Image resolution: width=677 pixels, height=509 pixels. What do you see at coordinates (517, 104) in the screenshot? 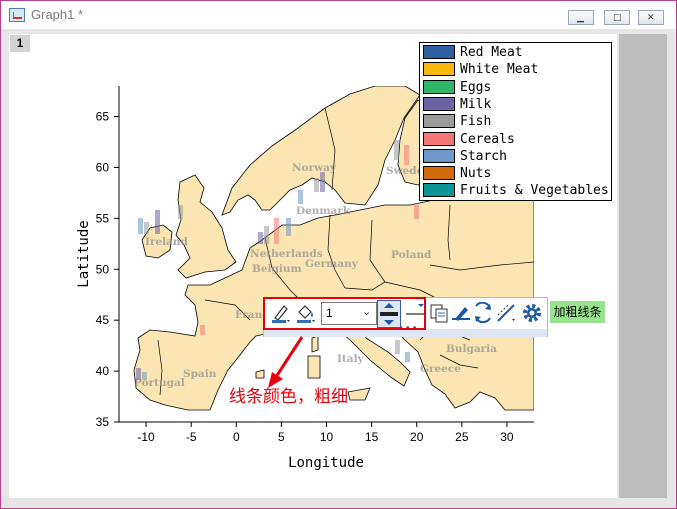
I see `legend-item: Milk` at bounding box center [517, 104].